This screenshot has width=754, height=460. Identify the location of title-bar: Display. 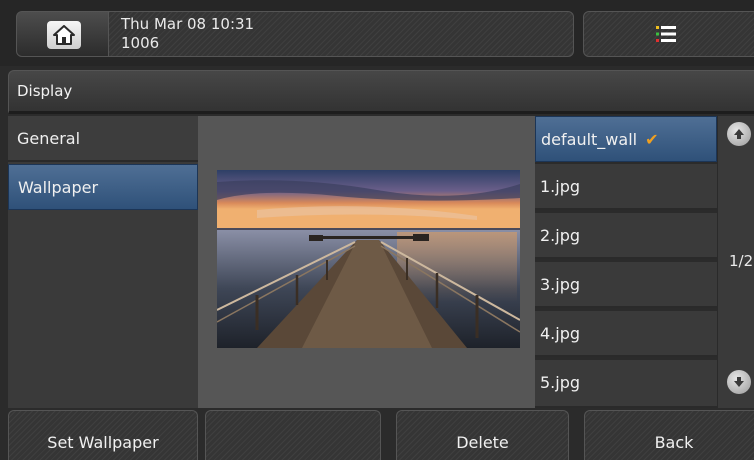
(381, 92).